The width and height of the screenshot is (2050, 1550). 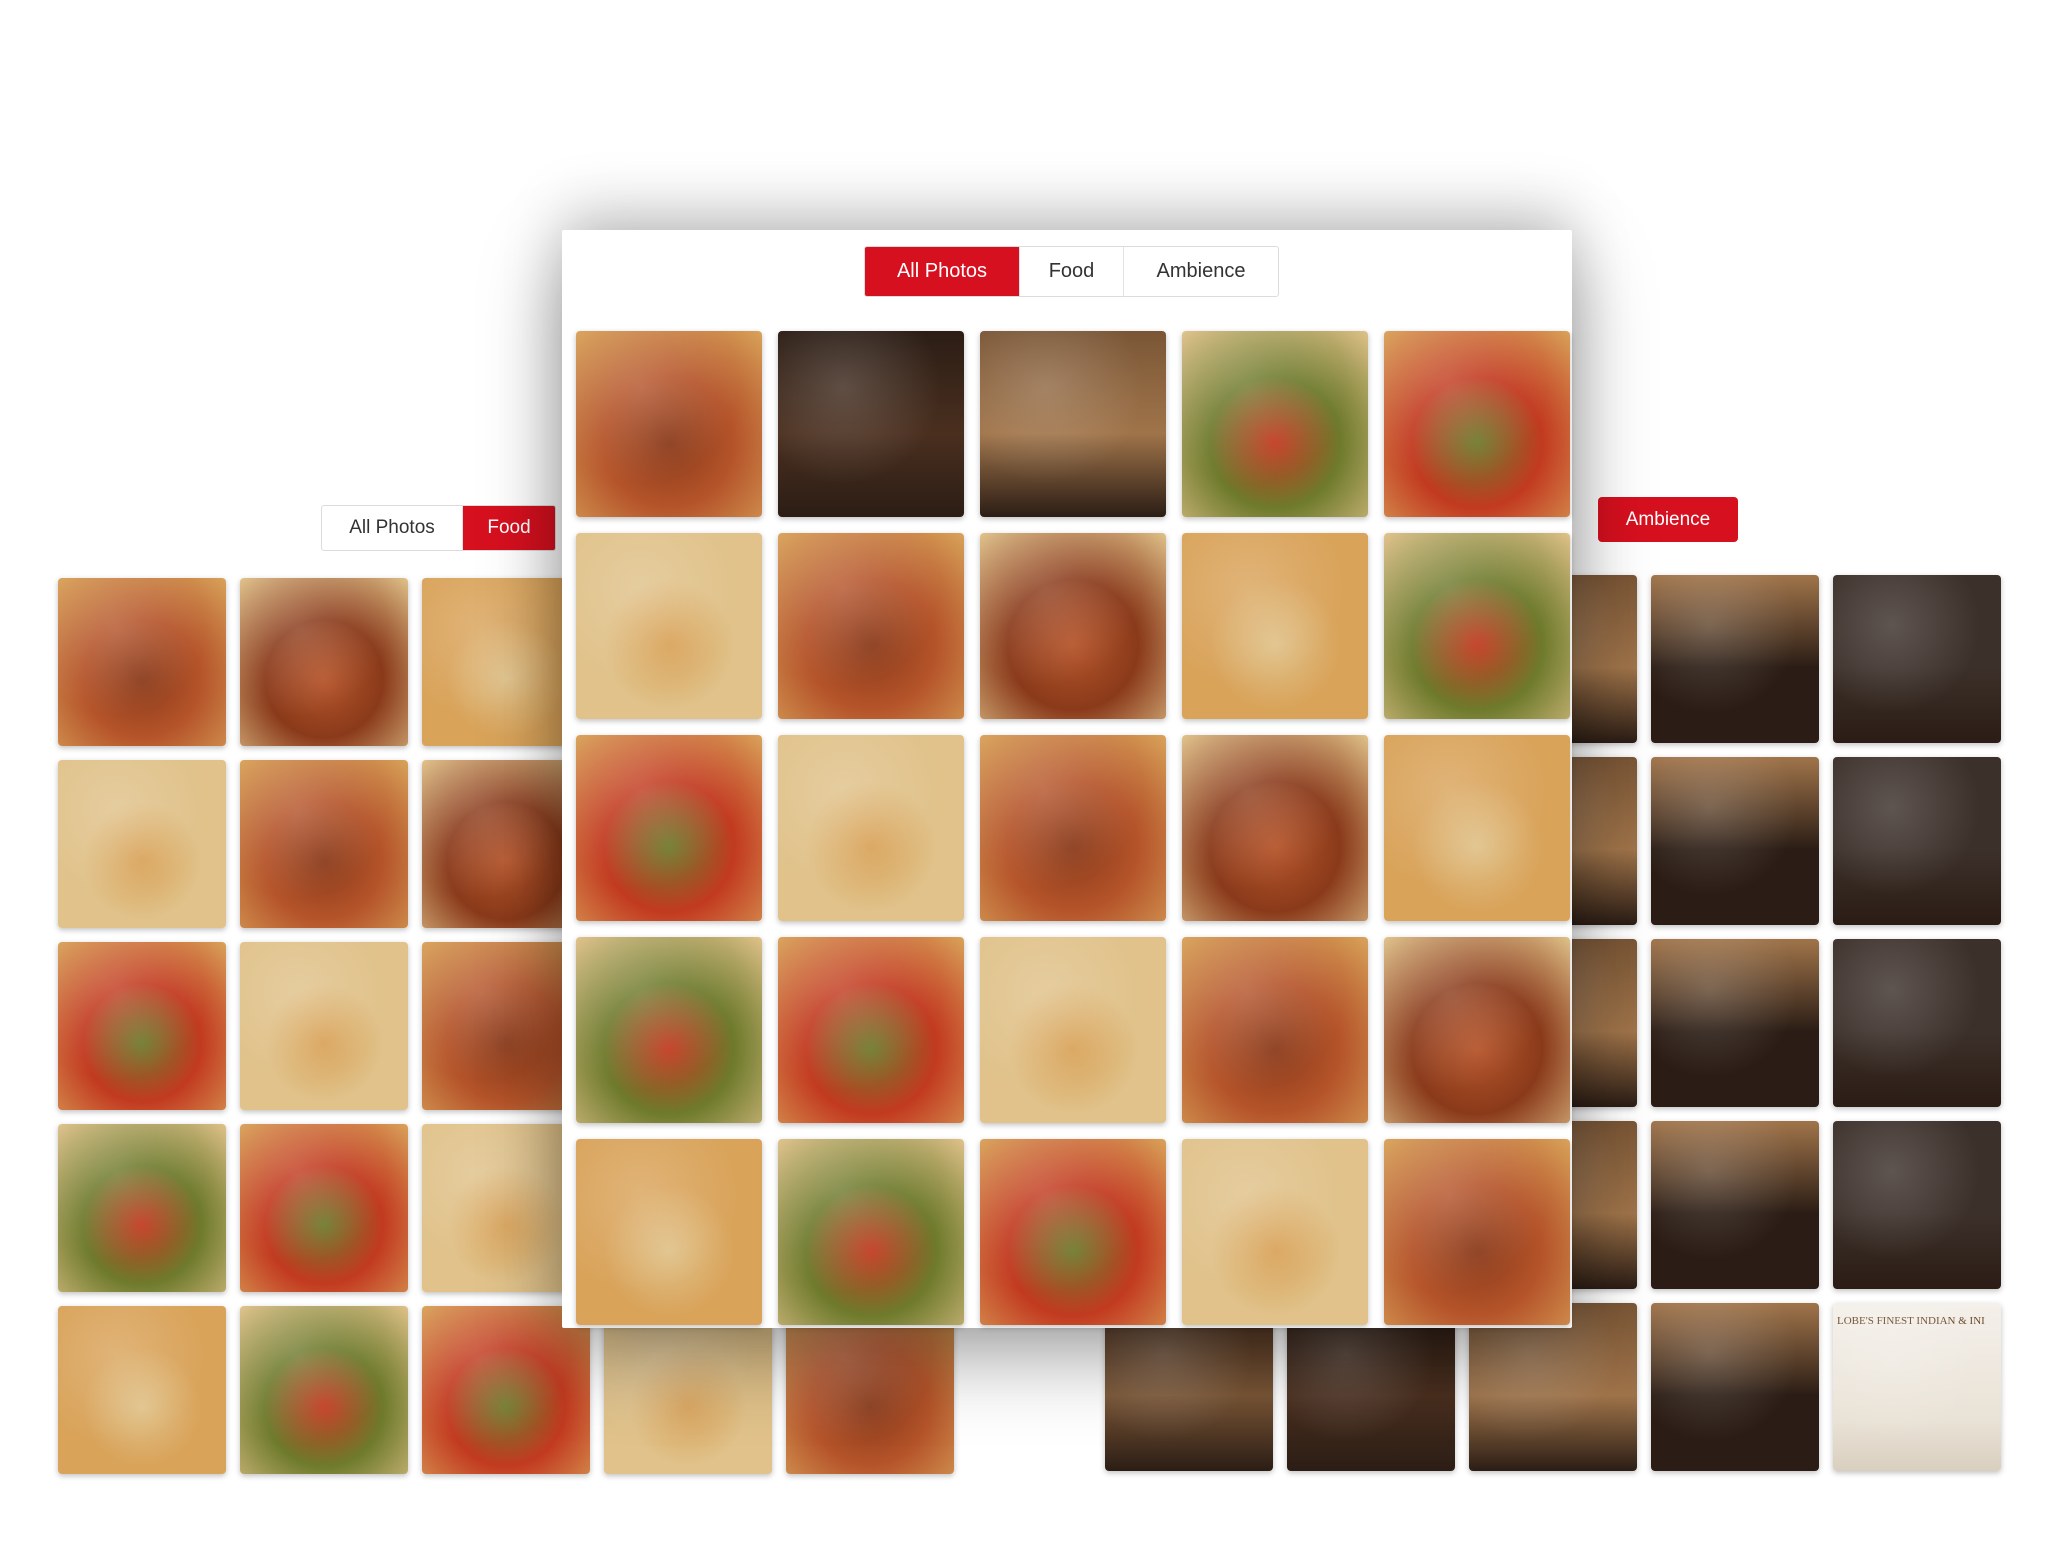 What do you see at coordinates (1668, 519) in the screenshot?
I see `bg-tab-ambience: Ambience` at bounding box center [1668, 519].